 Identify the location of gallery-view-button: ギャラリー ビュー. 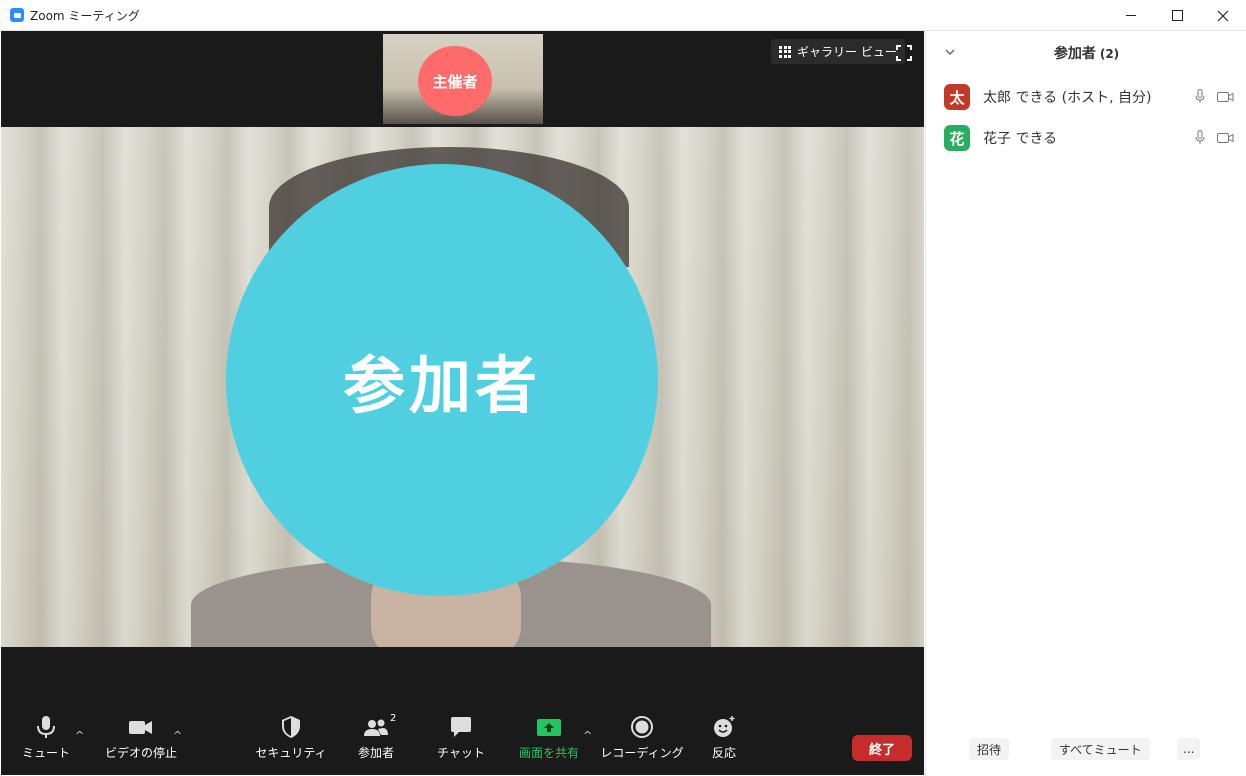
(838, 51).